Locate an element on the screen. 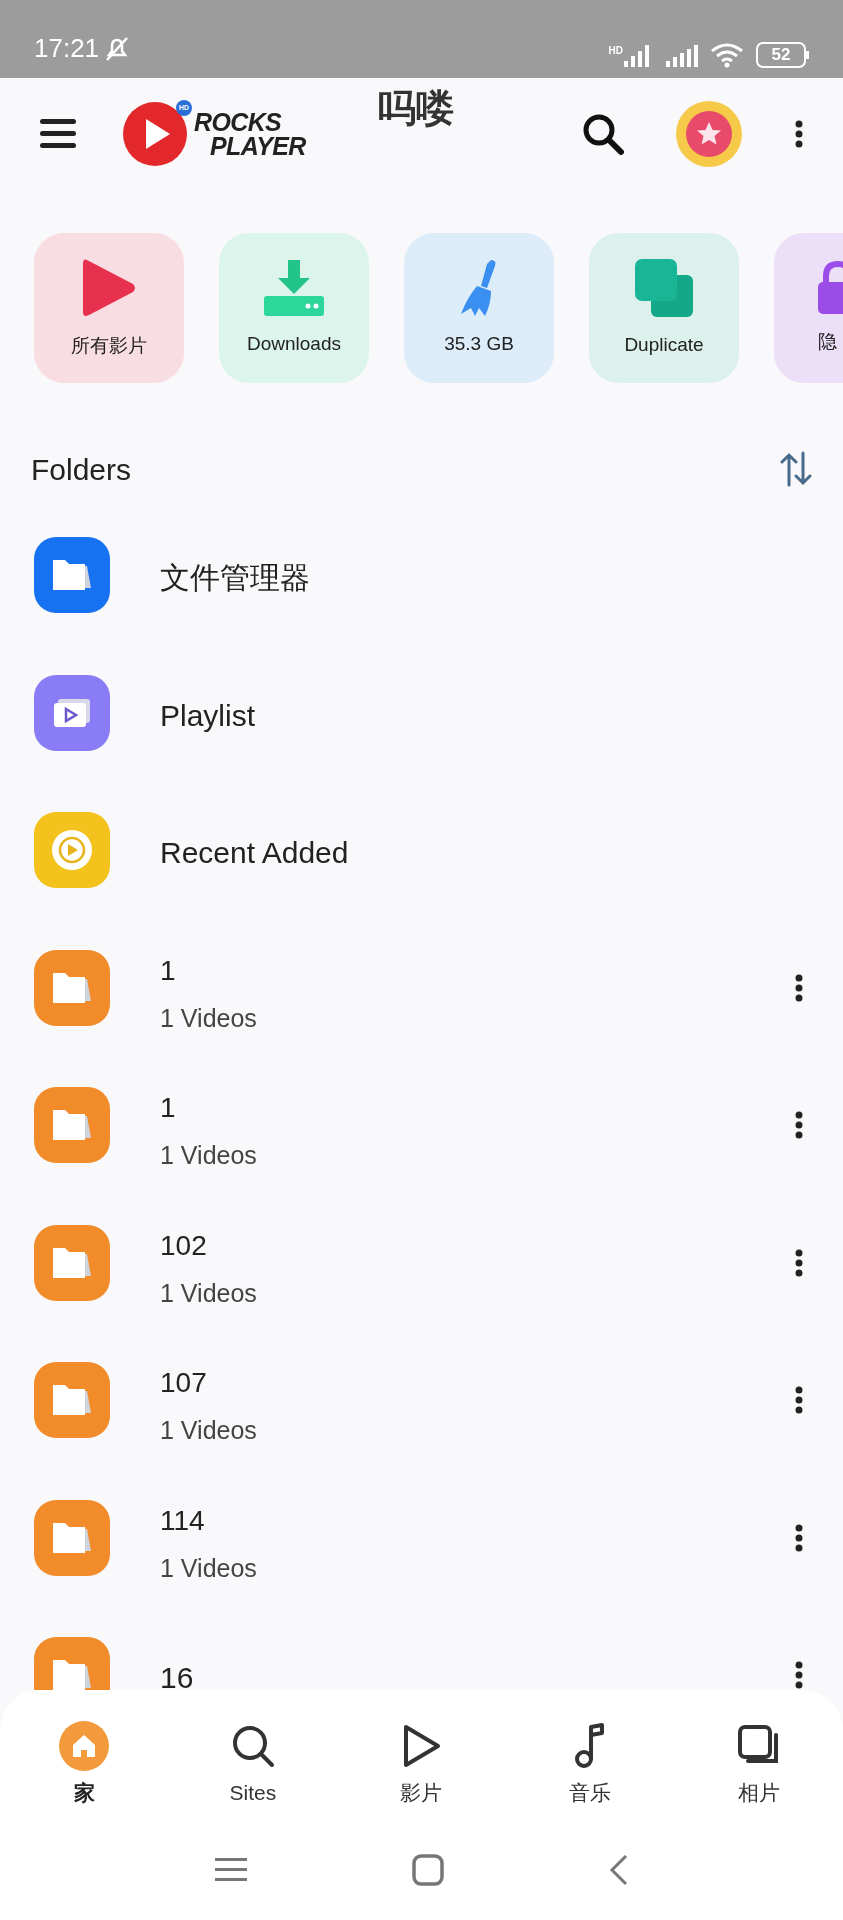 The image size is (843, 1920). menu-icon is located at coordinates (58, 134).